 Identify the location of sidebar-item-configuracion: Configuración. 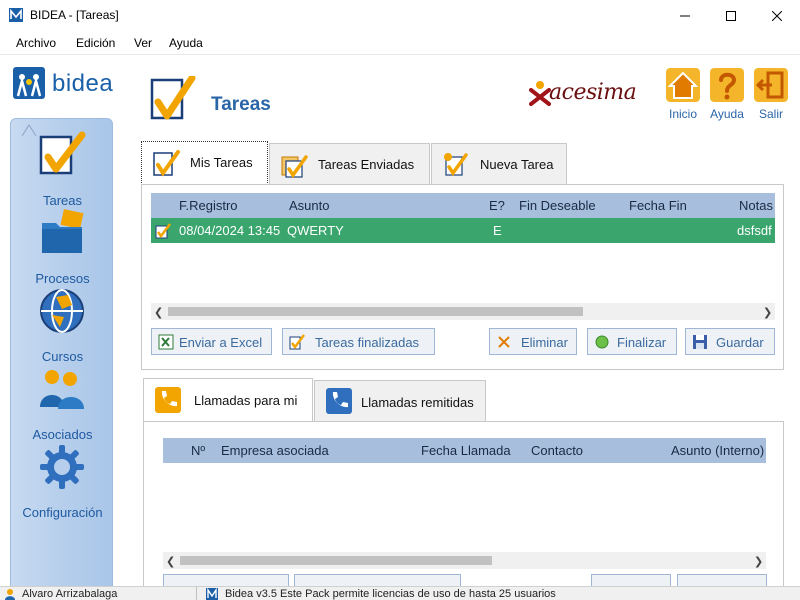
(62, 482).